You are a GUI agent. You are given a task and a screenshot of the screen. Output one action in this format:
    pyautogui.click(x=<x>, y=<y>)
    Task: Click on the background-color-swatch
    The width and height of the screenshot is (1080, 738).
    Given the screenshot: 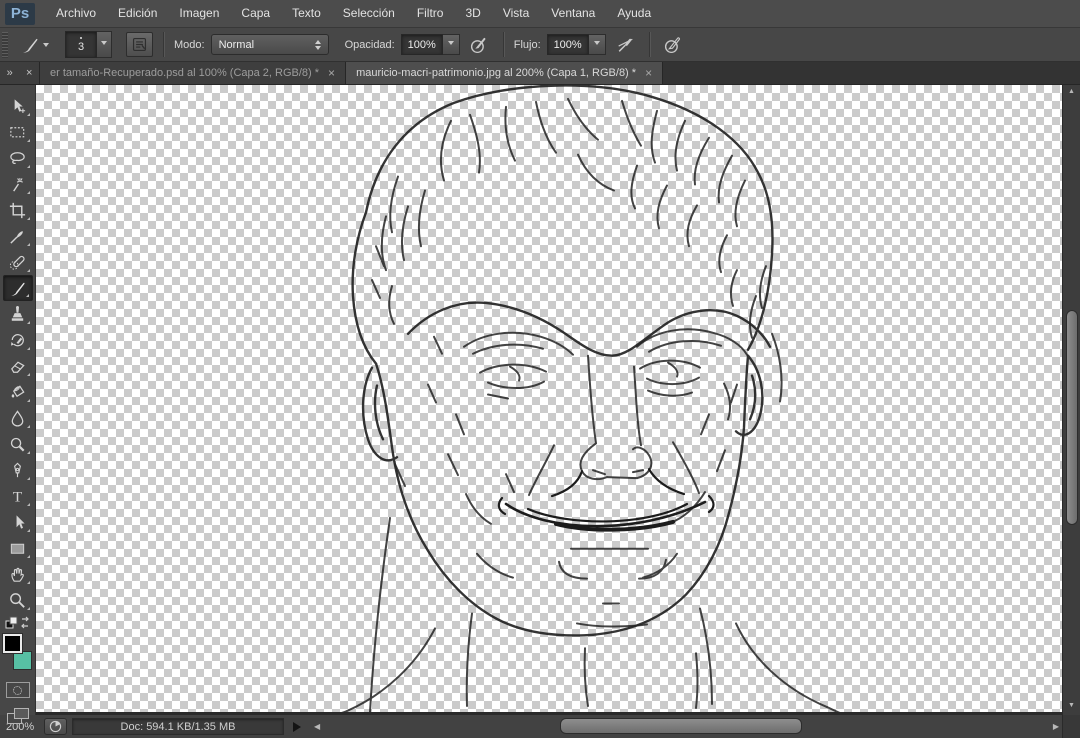 What is the action you would take?
    pyautogui.click(x=22, y=660)
    